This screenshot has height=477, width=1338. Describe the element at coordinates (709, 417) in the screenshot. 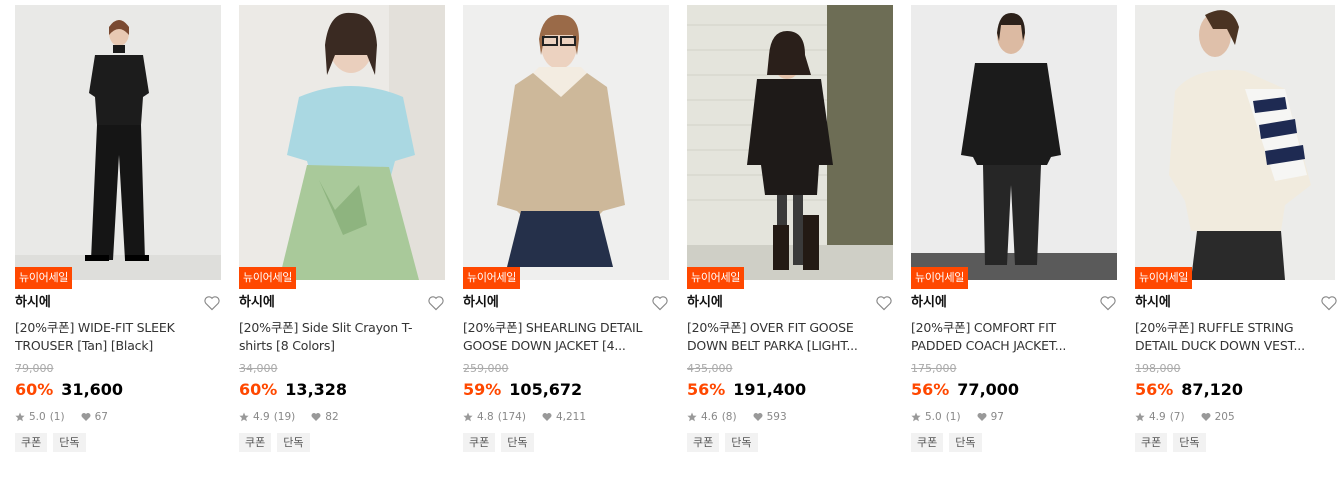

I see `rating-value: 4.6` at that location.